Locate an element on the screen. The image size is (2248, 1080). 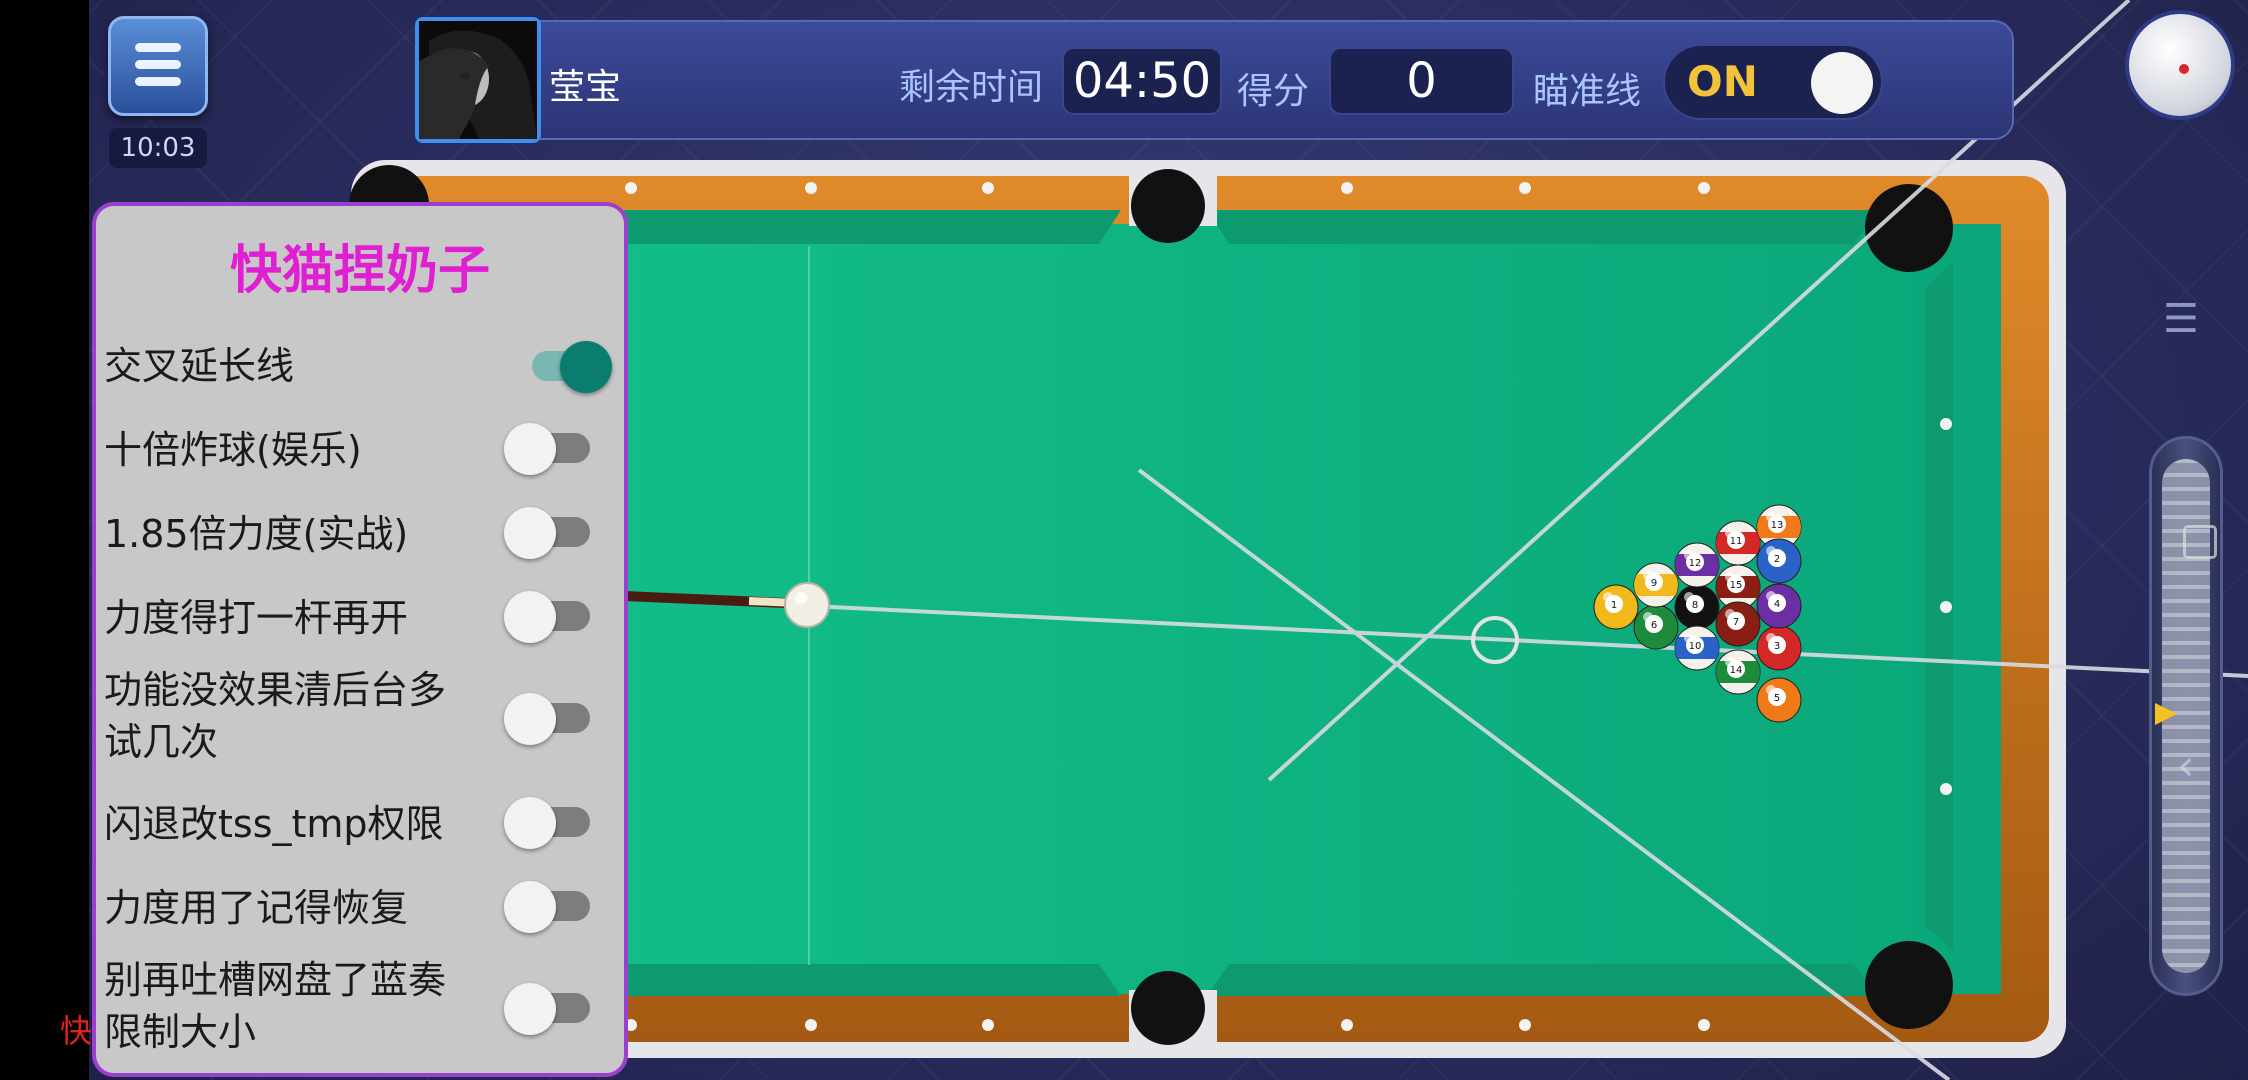
player-name: 莹宝 is located at coordinates (585, 87).